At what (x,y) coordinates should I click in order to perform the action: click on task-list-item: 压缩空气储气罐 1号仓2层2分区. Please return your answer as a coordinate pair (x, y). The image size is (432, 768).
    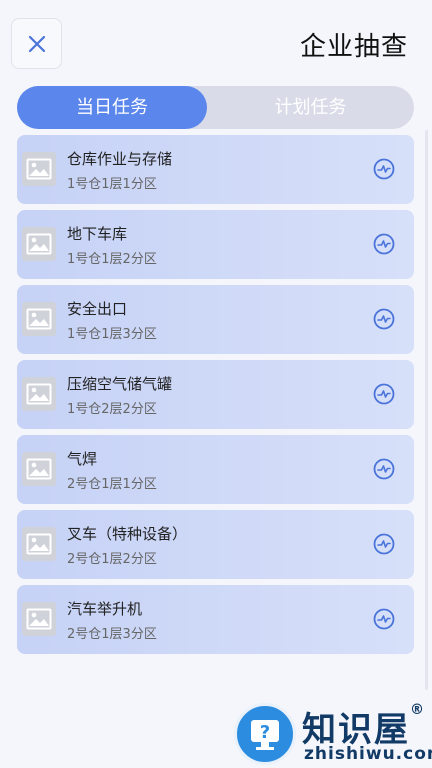
    Looking at the image, I should click on (215, 394).